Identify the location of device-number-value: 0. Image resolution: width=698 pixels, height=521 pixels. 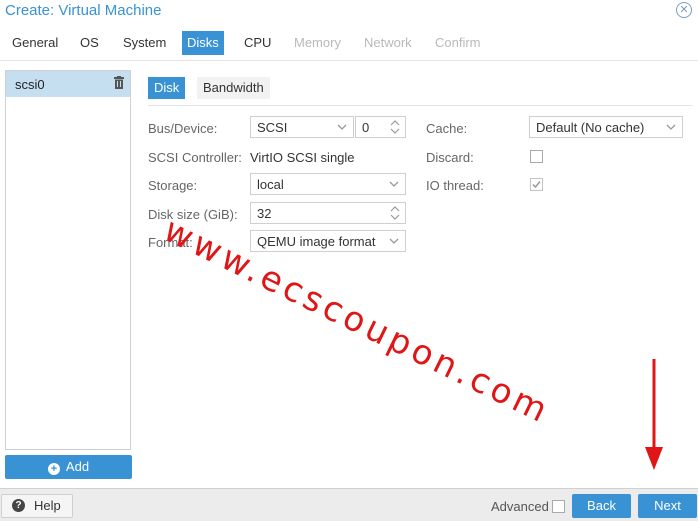
(366, 127).